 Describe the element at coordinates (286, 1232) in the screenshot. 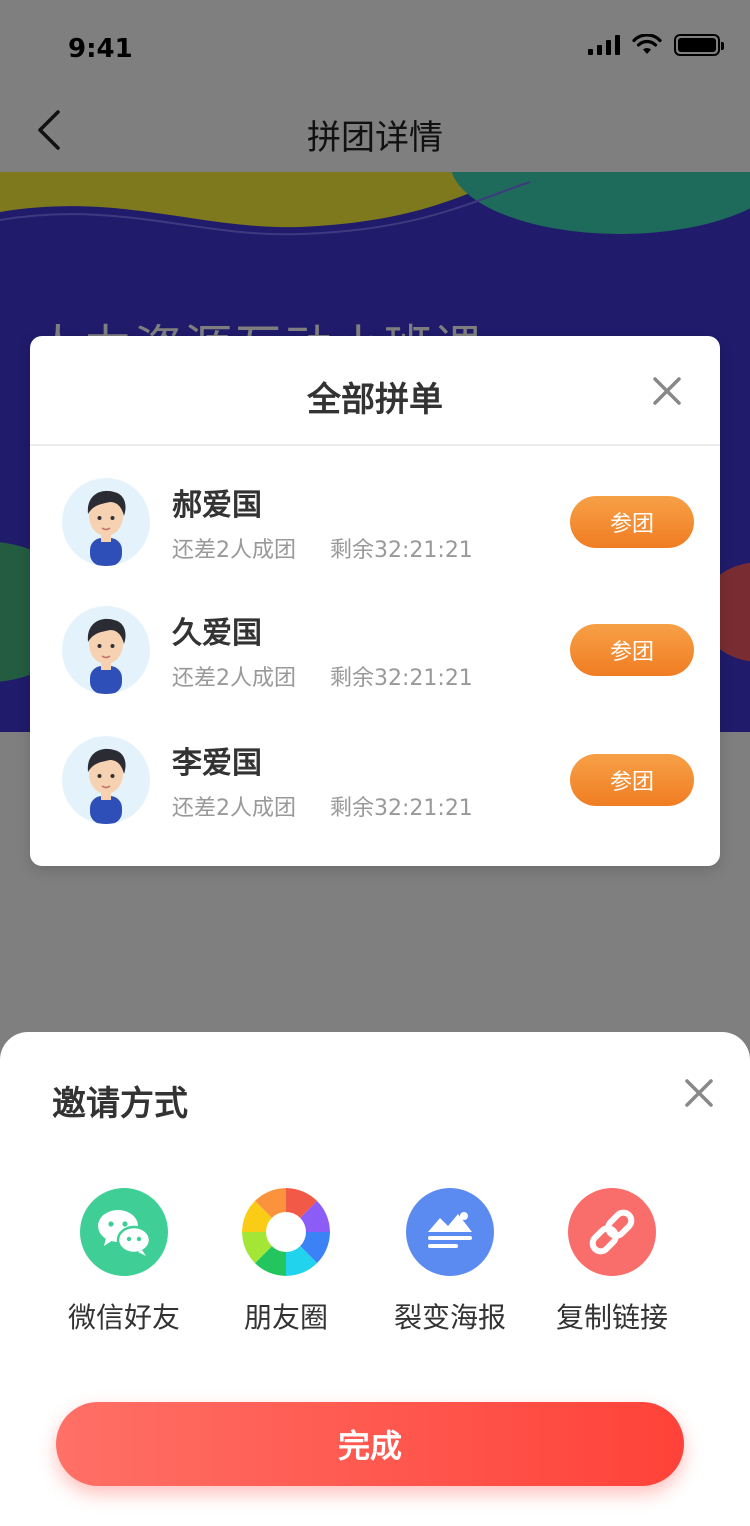

I see `moments-icon` at that location.